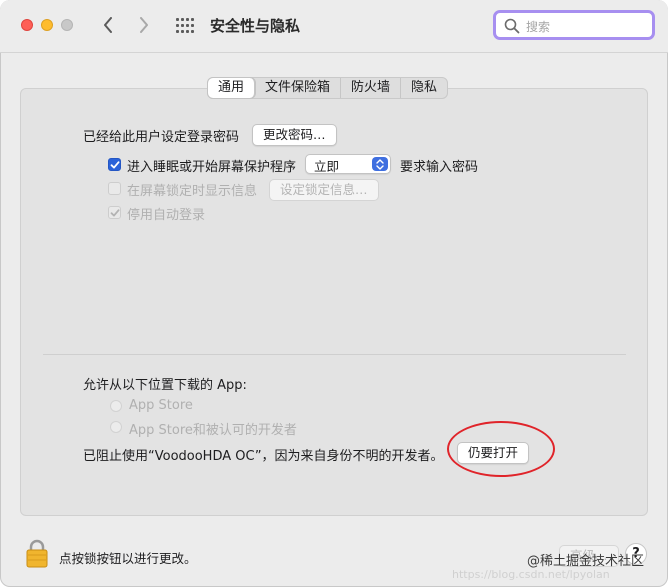  I want to click on section-divider, so click(334, 354).